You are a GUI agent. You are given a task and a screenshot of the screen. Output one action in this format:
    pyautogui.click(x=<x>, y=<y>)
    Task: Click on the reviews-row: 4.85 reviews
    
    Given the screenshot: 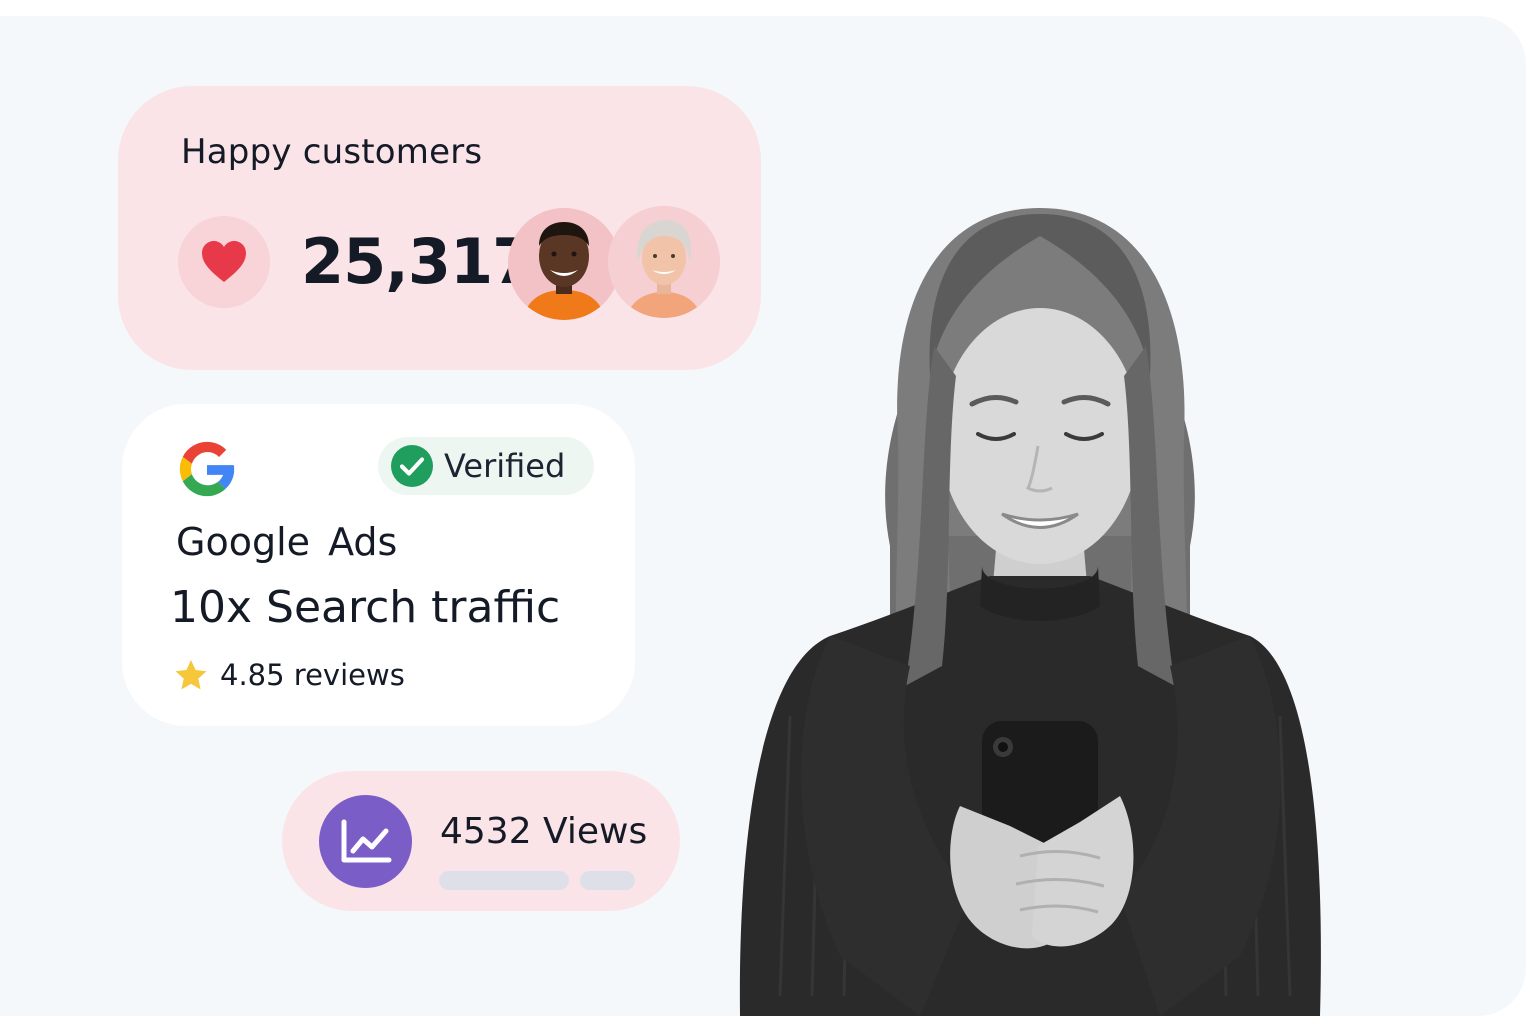 What is the action you would take?
    pyautogui.click(x=289, y=675)
    